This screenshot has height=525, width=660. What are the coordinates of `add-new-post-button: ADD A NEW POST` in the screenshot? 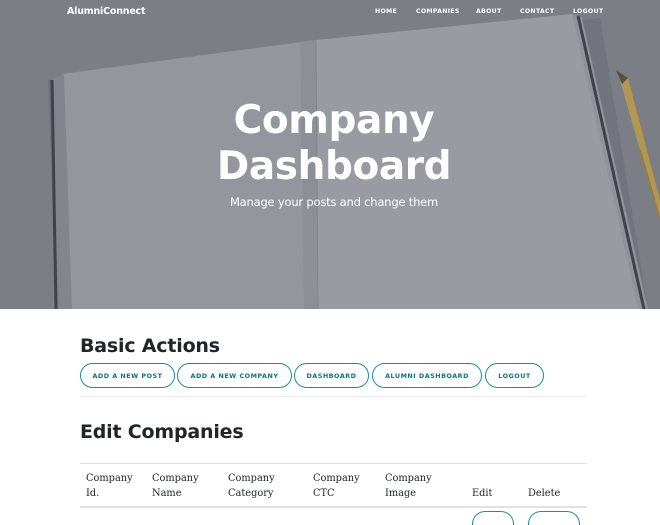 It's located at (127, 375).